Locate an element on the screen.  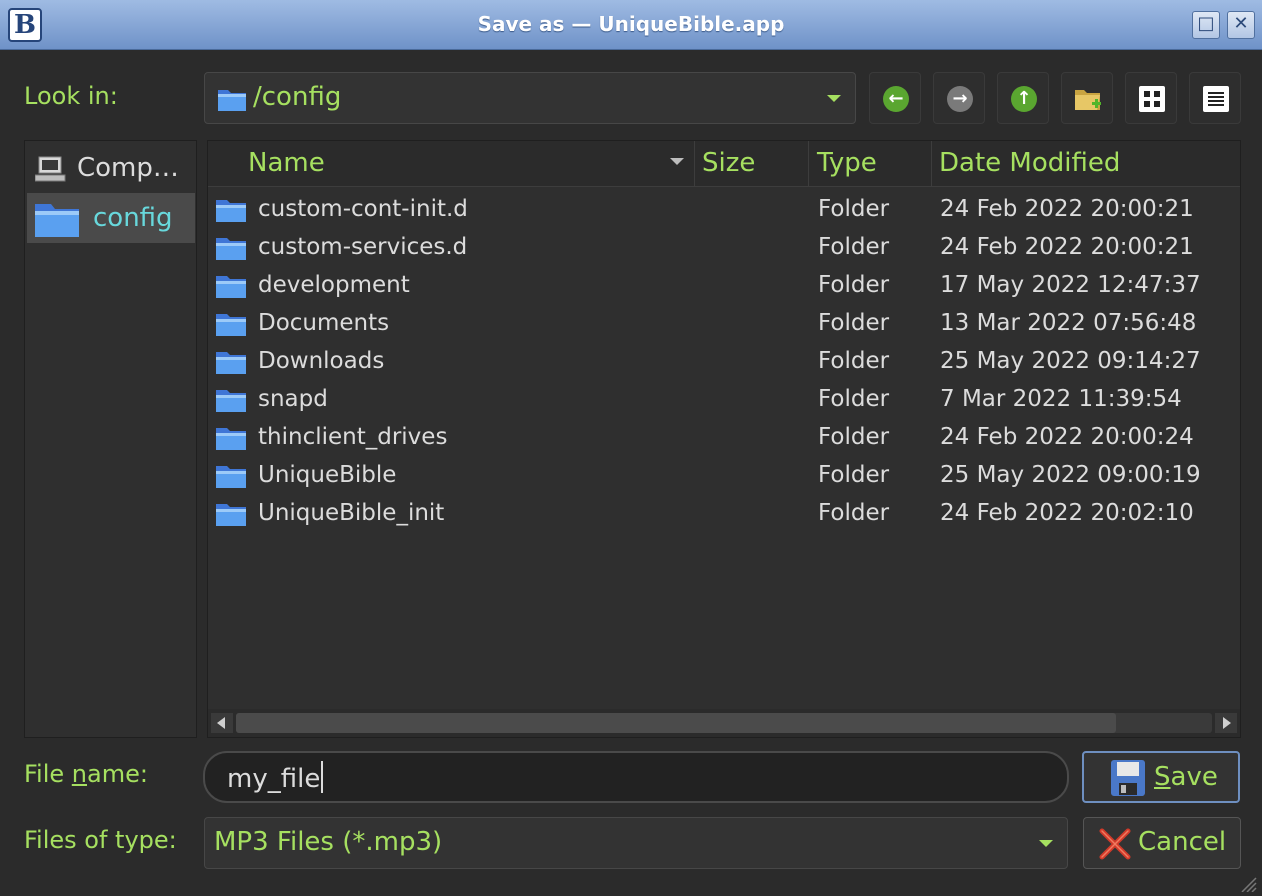
files-of-type-label: Files of type: is located at coordinates (100, 840).